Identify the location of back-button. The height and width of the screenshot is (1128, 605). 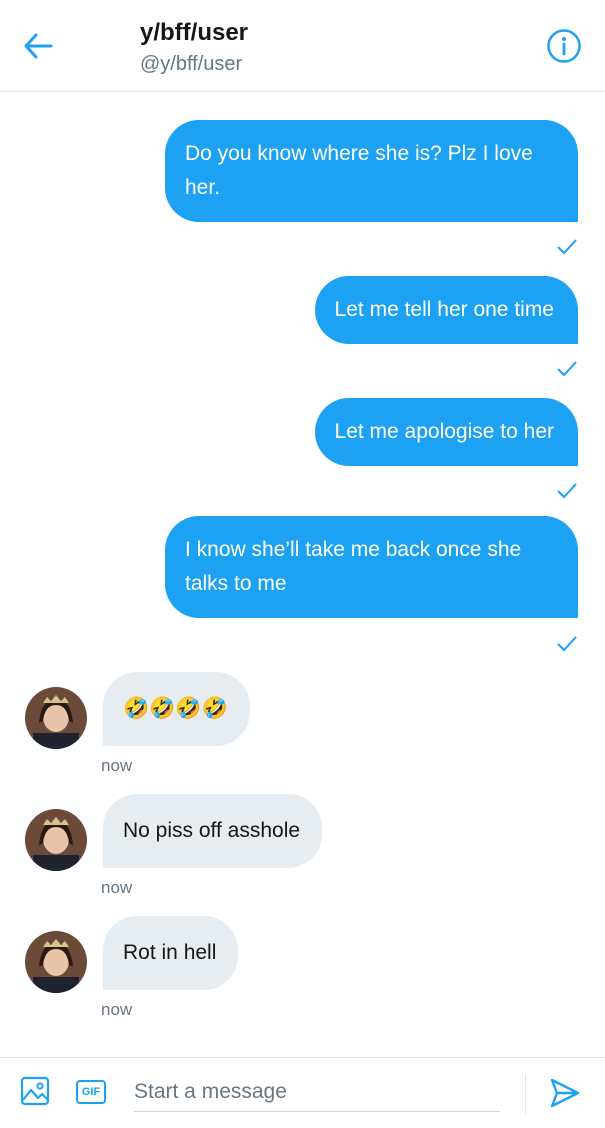
(38, 46).